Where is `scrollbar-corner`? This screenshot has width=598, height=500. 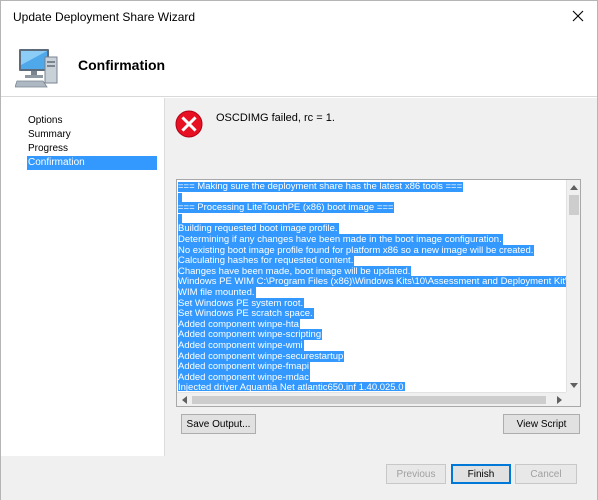 scrollbar-corner is located at coordinates (573, 399).